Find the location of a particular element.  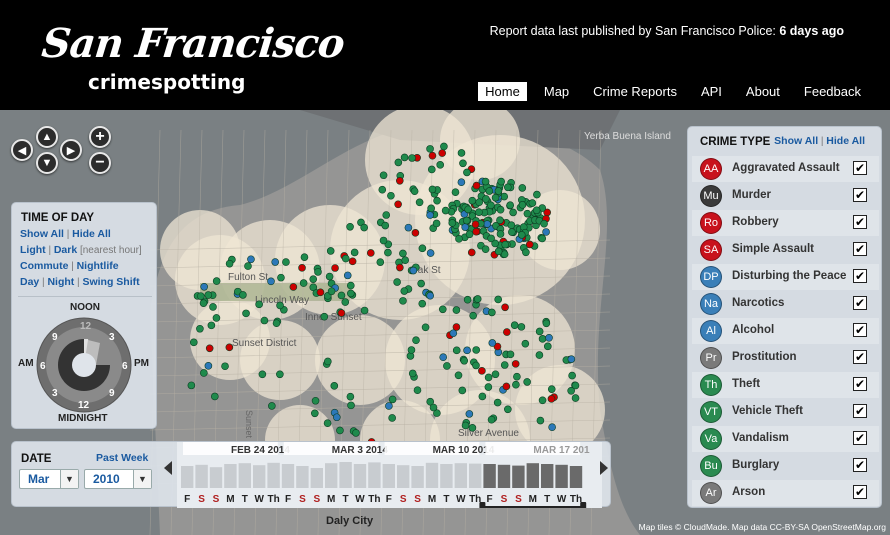

map-street-label: Silver Avenue is located at coordinates (488, 433).